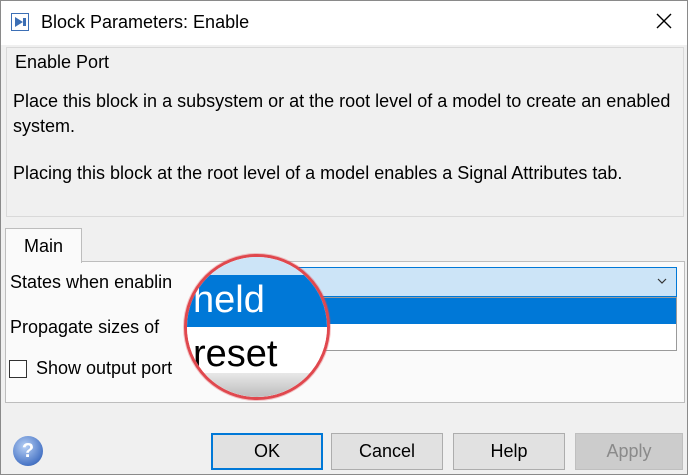 Image resolution: width=688 pixels, height=475 pixels. I want to click on close-button, so click(664, 23).